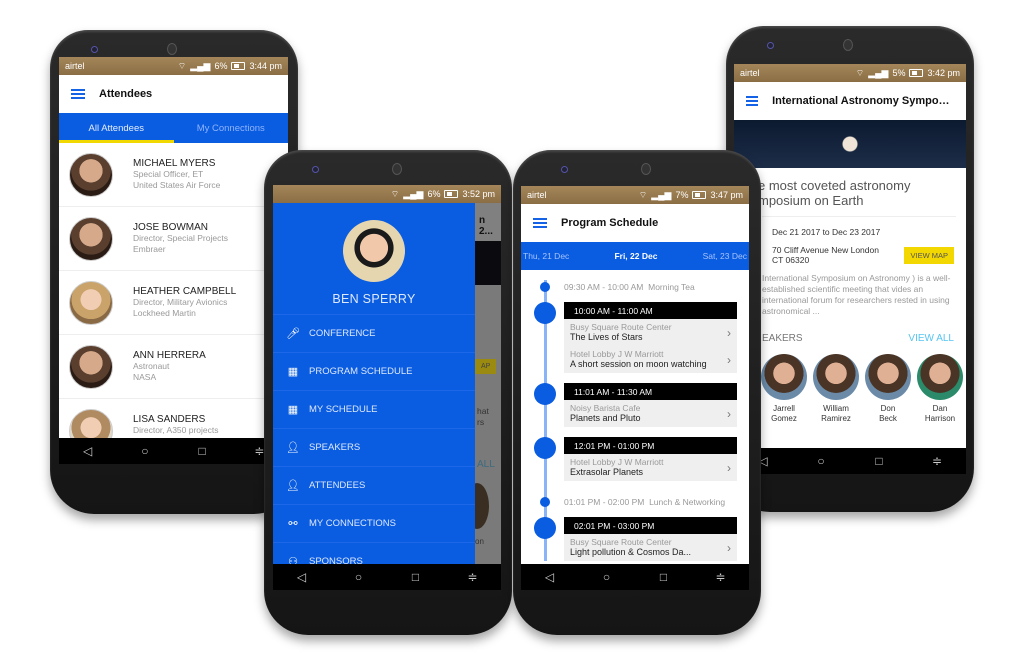  I want to click on behind-hero, so click(488, 263).